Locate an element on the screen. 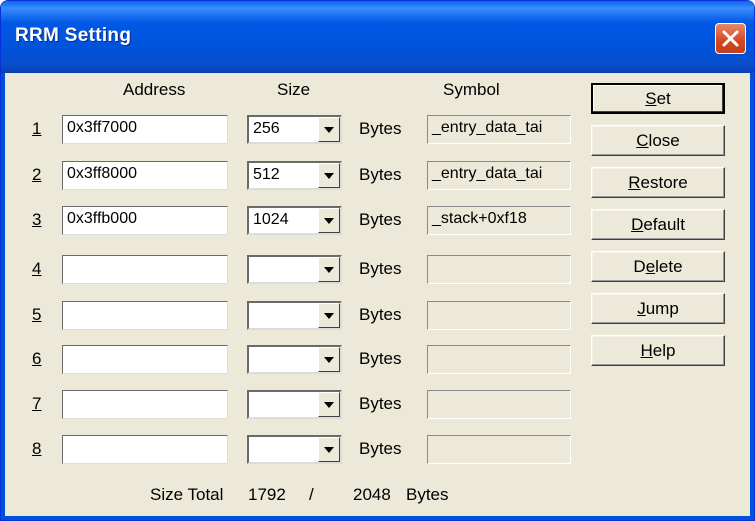  button-mnemonic: D is located at coordinates (637, 224).